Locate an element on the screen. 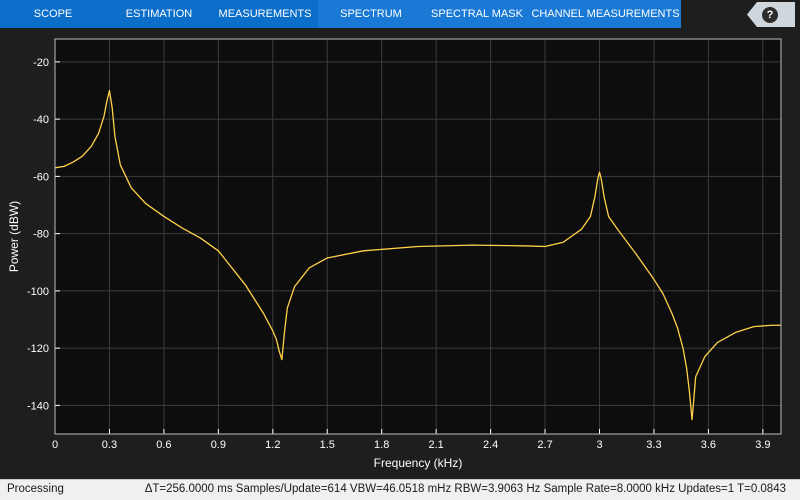 The height and width of the screenshot is (500, 800). x-tick-label: 3.6 is located at coordinates (708, 445).